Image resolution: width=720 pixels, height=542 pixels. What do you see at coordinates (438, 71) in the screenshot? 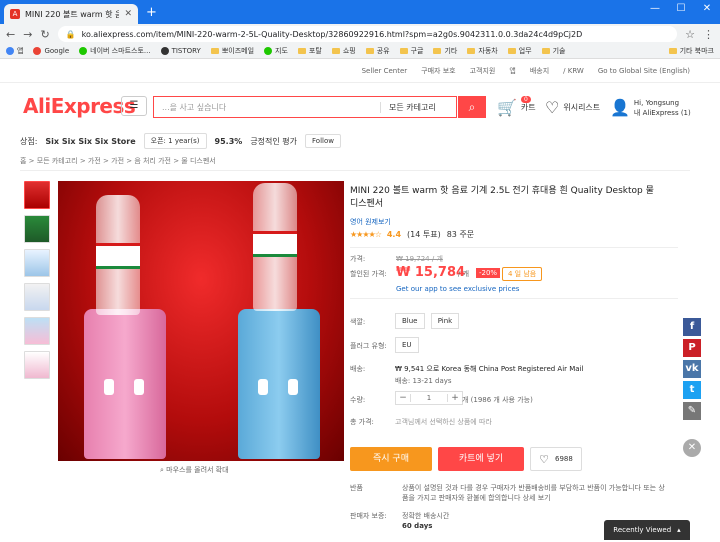
I see `buyer-protection-link: 구매자 보호` at bounding box center [438, 71].